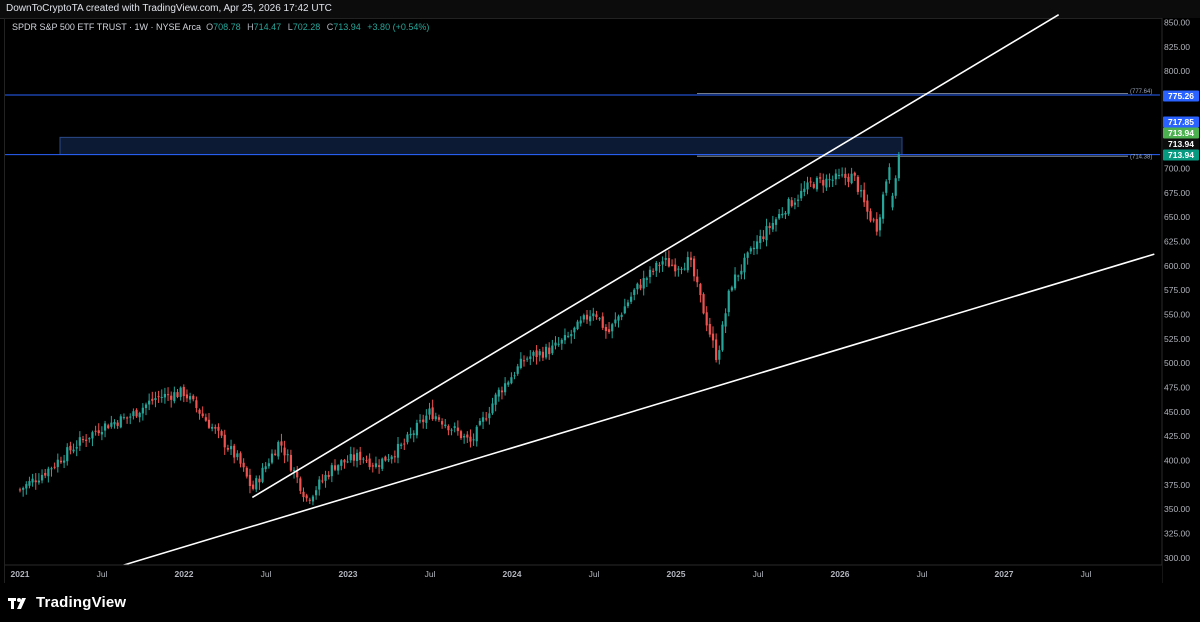 This screenshot has height=622, width=1200. I want to click on level-label-upper: (777.64), so click(1141, 92).